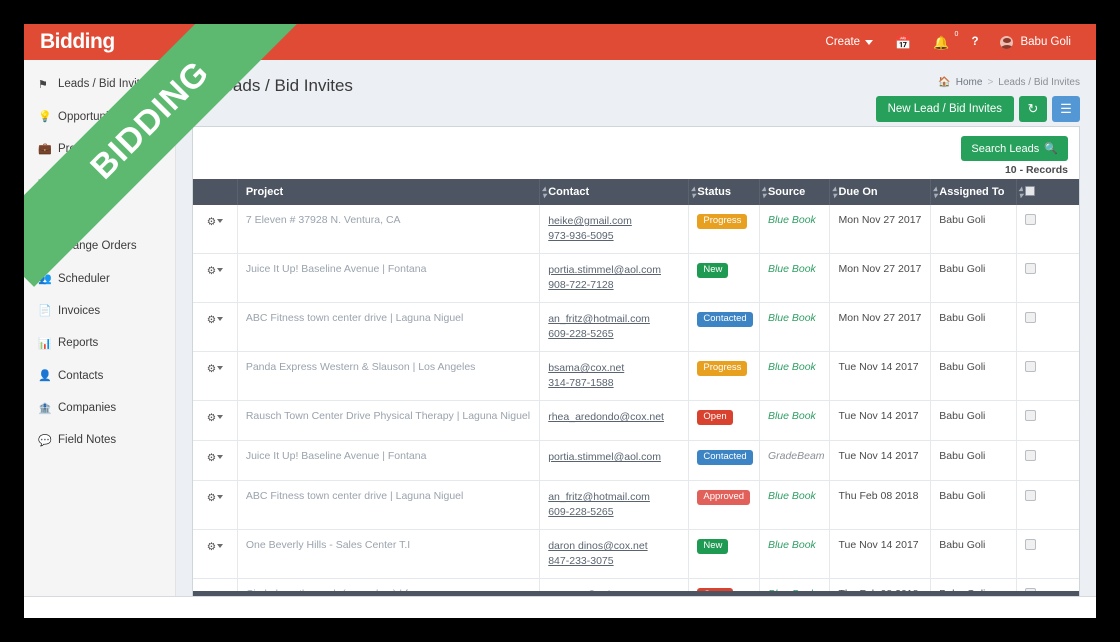 This screenshot has width=1120, height=642. I want to click on sidebar-item-rfis: i RFIs, so click(99, 214).